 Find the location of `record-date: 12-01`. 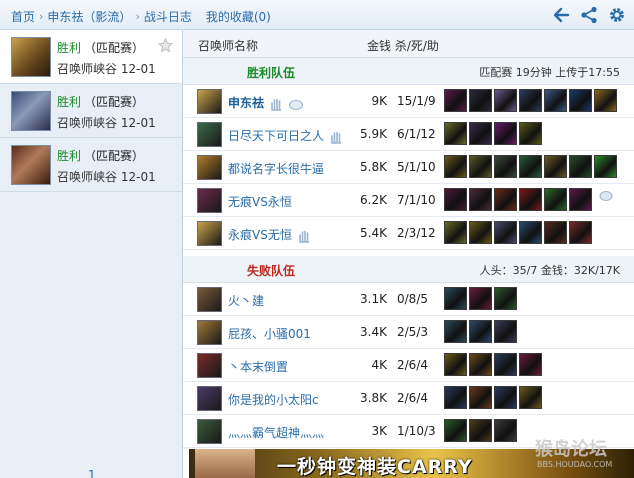

record-date: 12-01 is located at coordinates (138, 69).